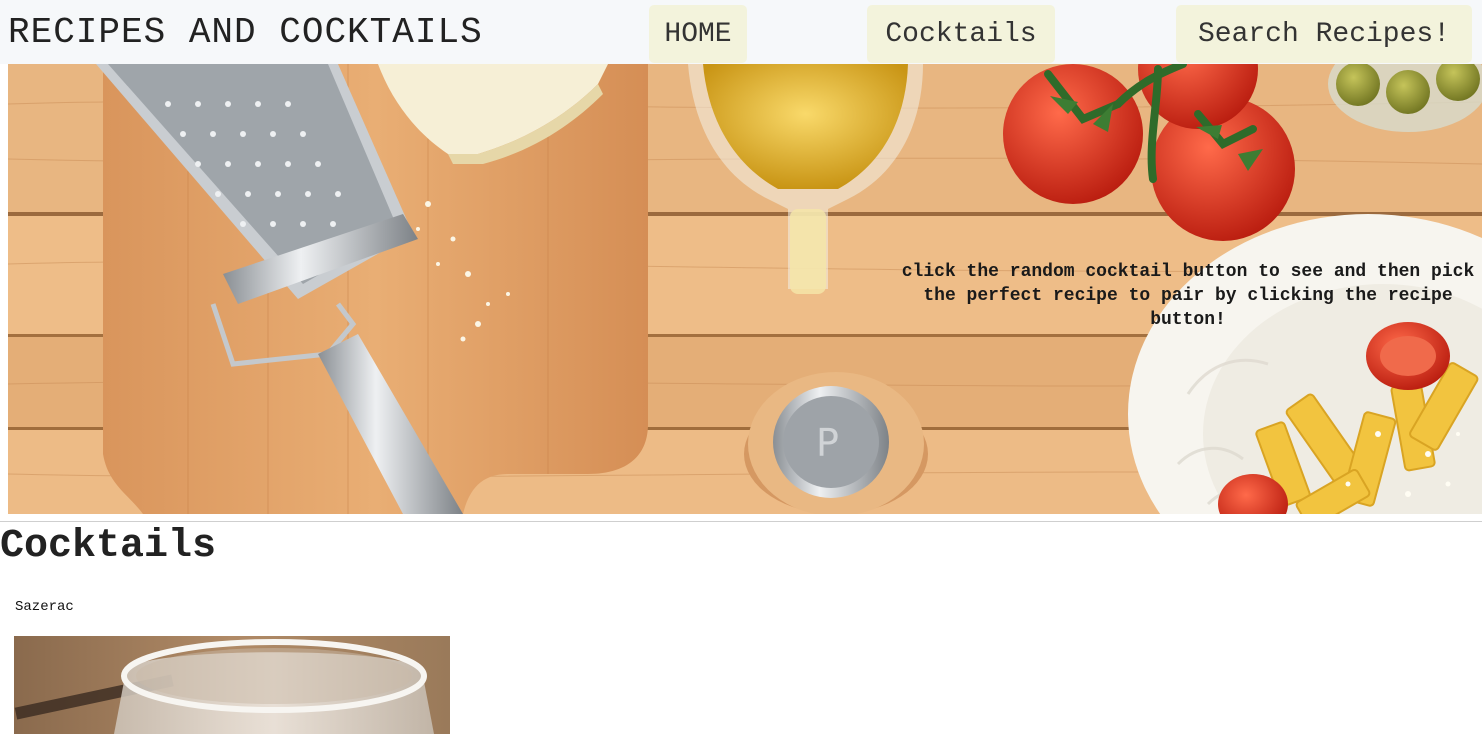 This screenshot has width=1482, height=734. What do you see at coordinates (698, 34) in the screenshot?
I see `nav-home-button: HOME` at bounding box center [698, 34].